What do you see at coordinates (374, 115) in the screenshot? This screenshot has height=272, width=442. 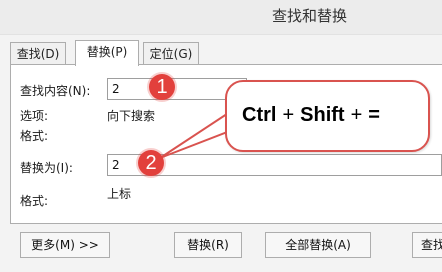 I see `shortcut-key-equals: =` at bounding box center [374, 115].